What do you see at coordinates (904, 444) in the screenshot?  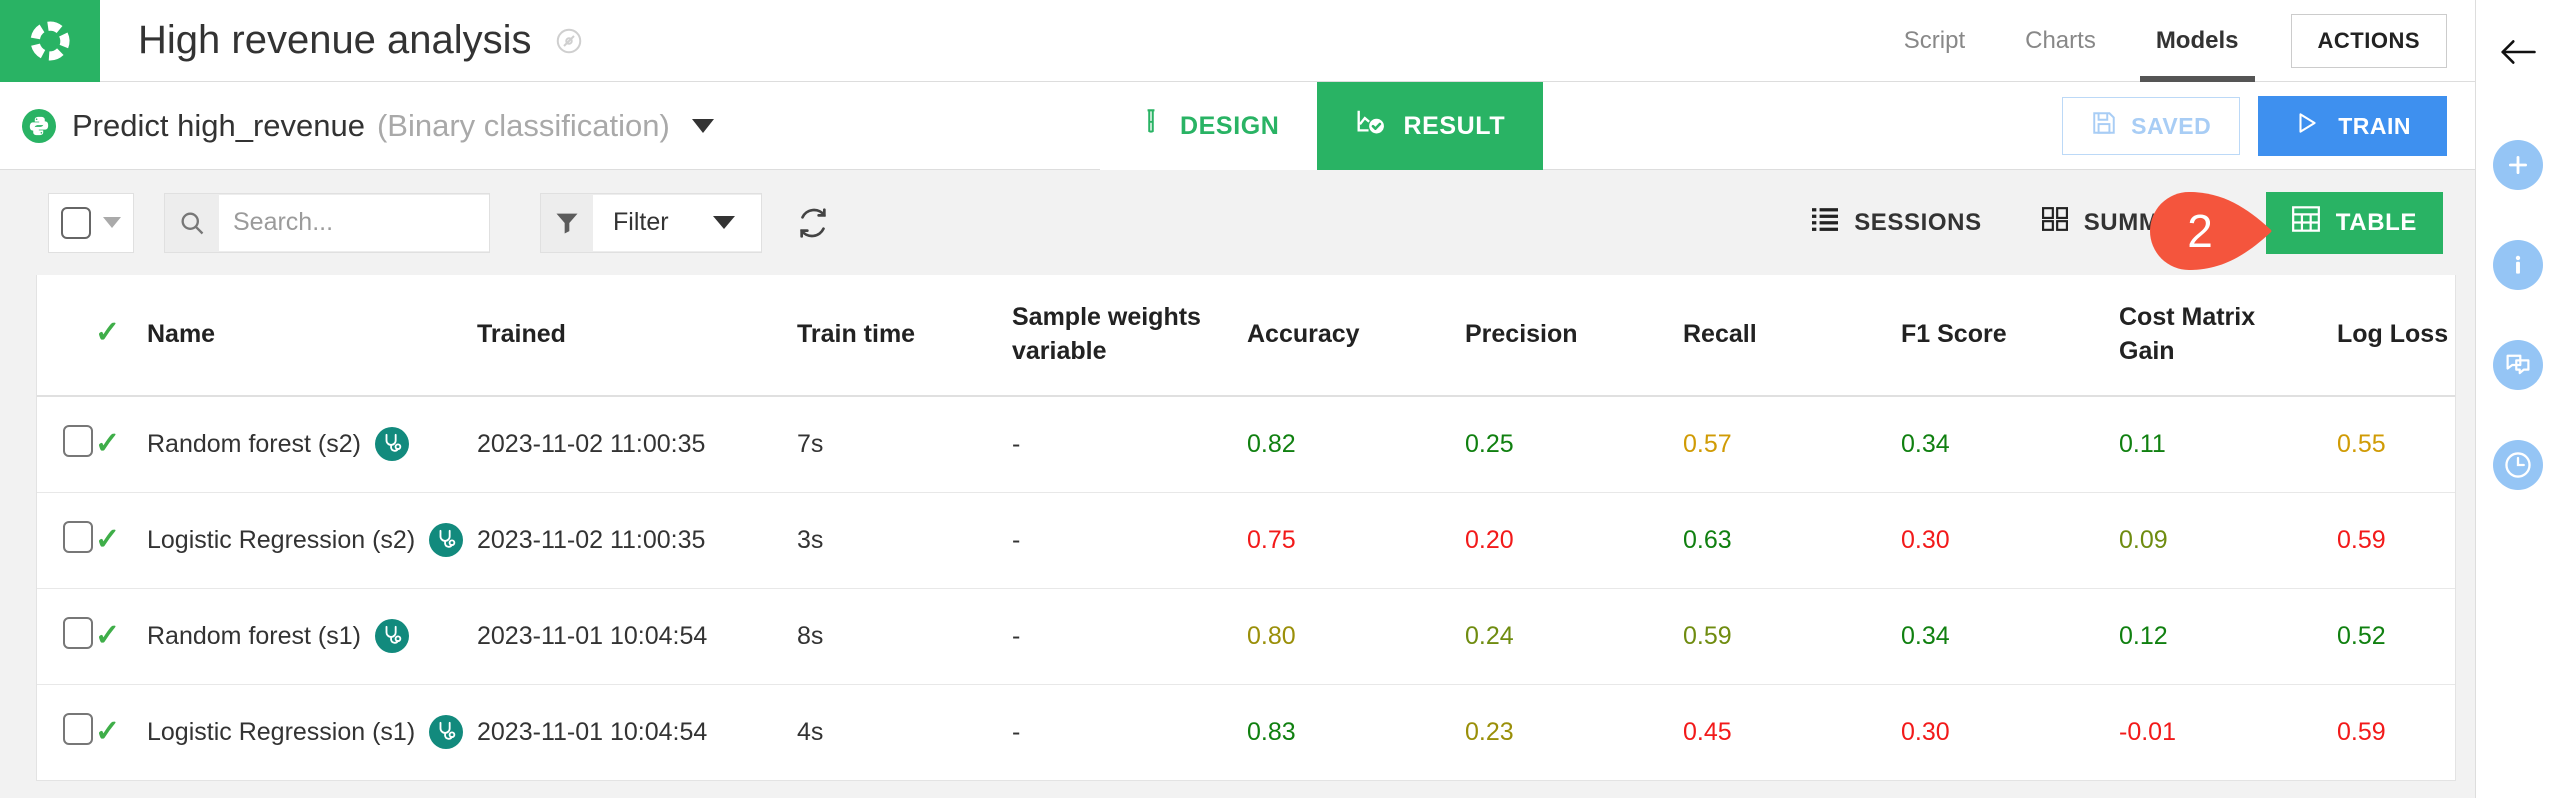 I see `cell-train-time: 7s` at bounding box center [904, 444].